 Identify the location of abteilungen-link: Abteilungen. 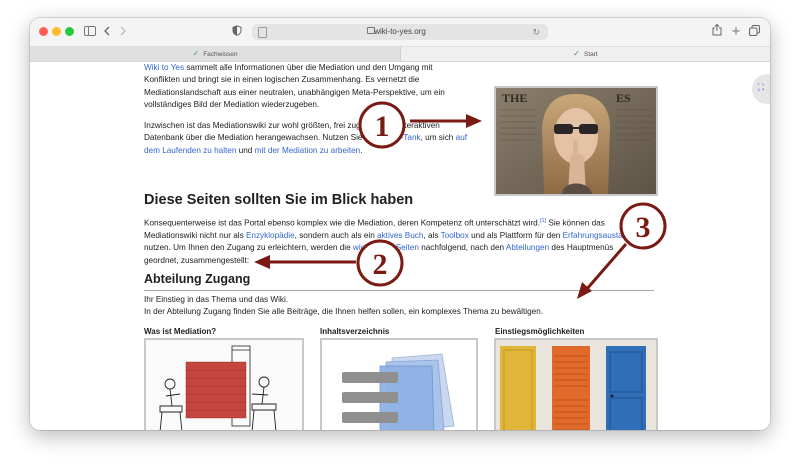
(527, 247).